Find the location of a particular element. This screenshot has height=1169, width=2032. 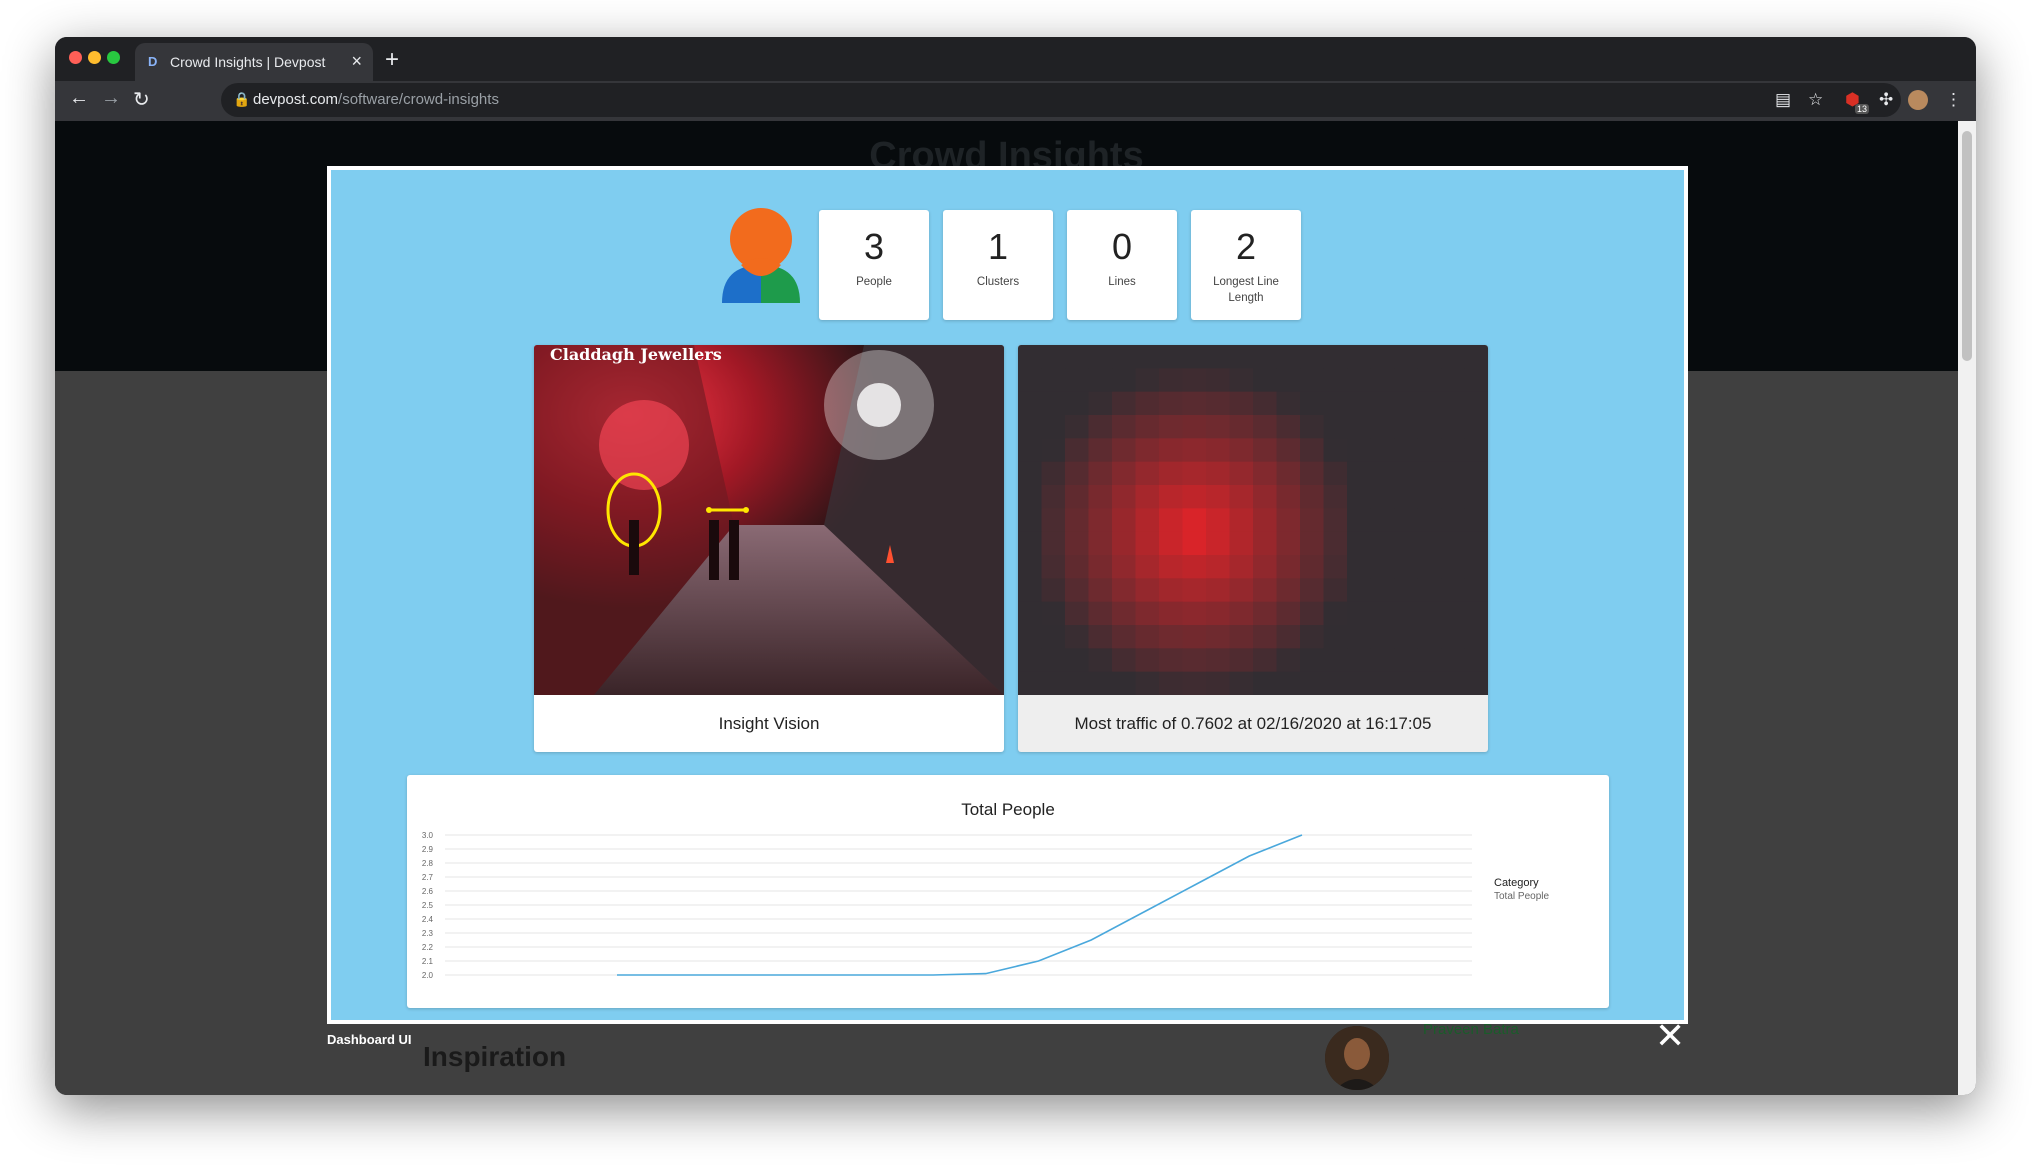

author-avatar is located at coordinates (1357, 1058).